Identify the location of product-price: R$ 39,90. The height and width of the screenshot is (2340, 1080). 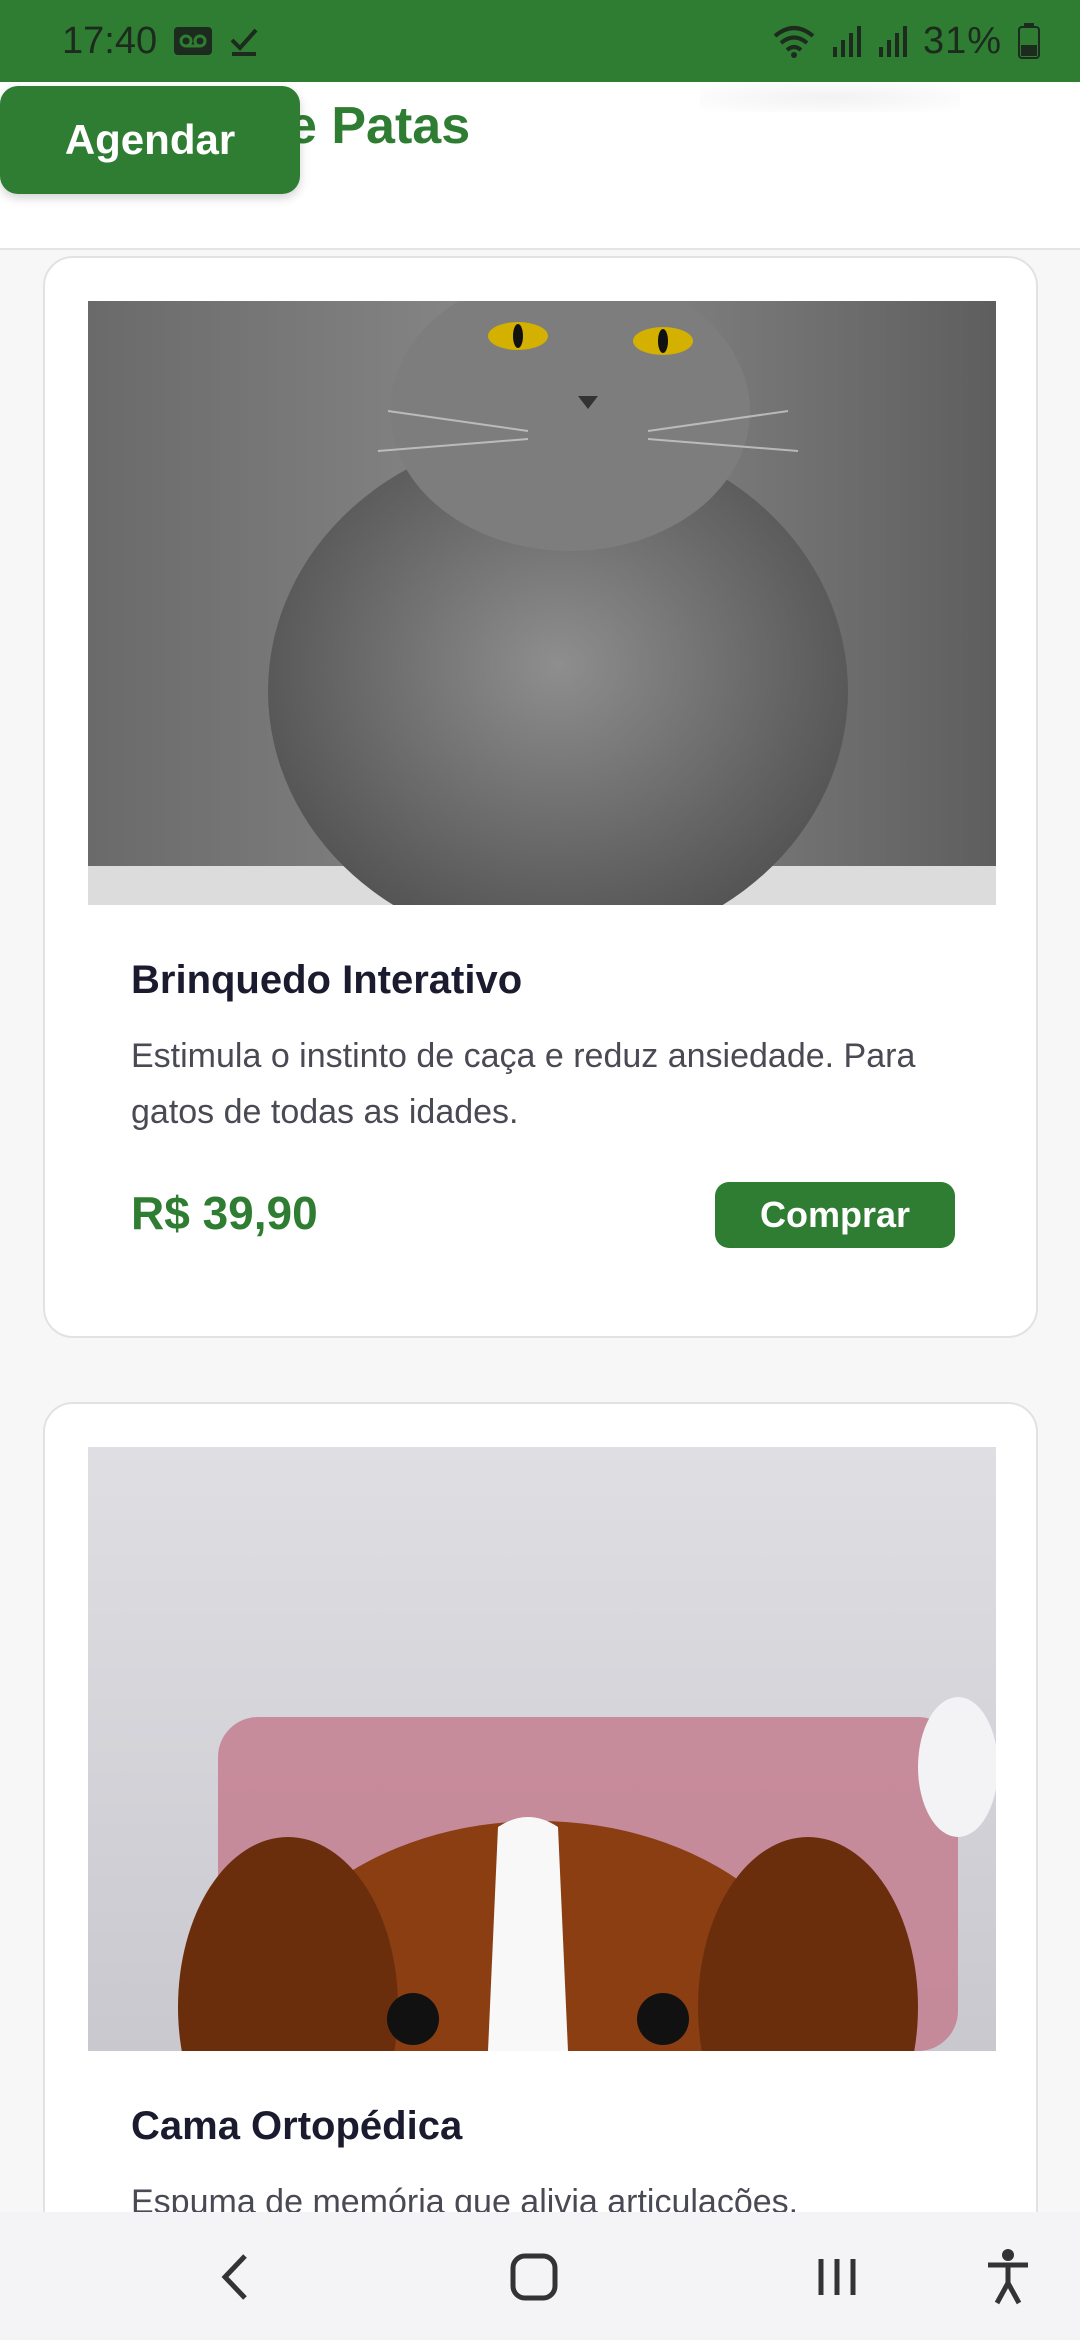
(224, 1213).